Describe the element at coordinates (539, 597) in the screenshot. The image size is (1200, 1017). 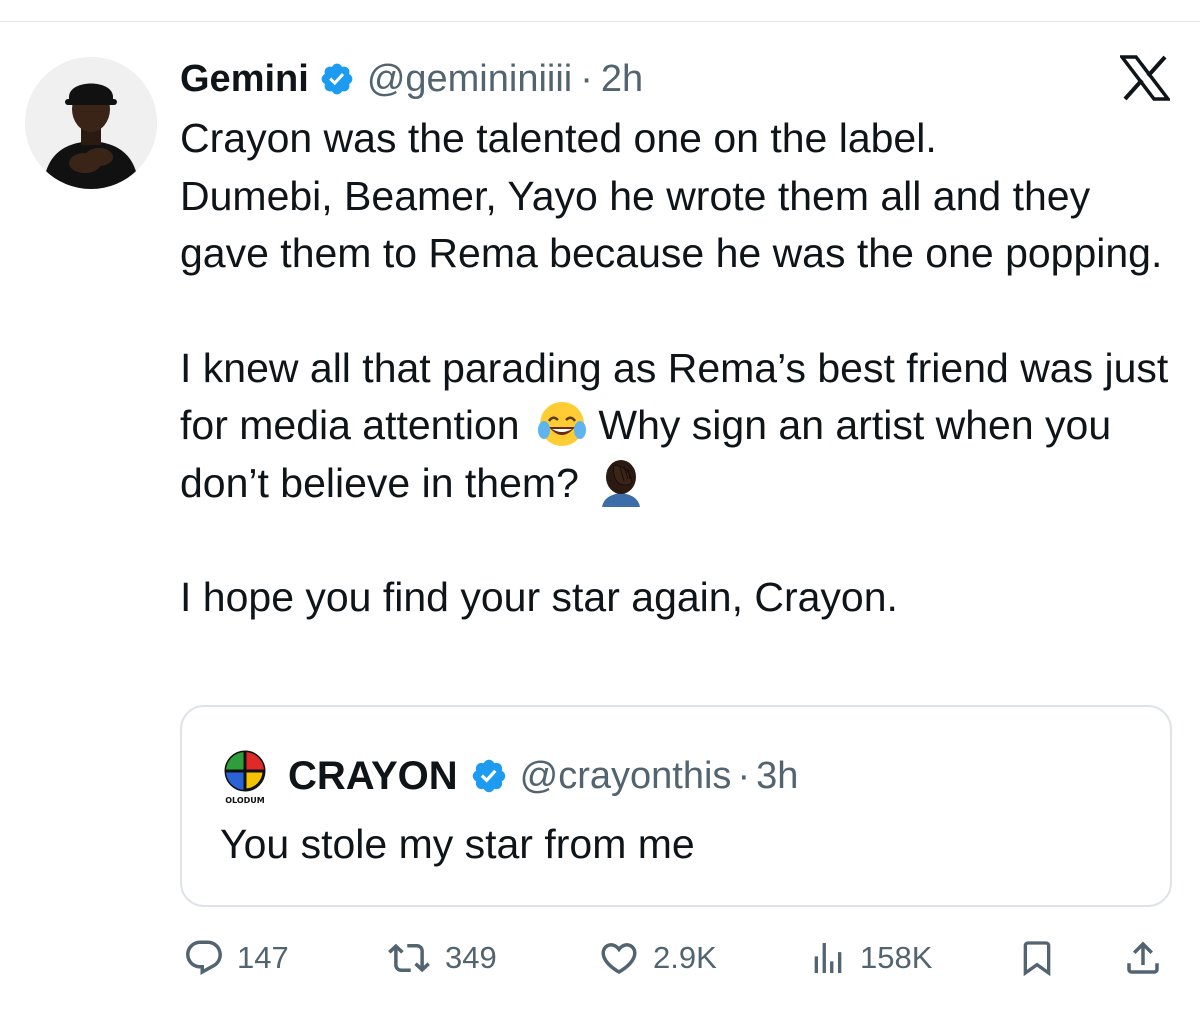
I see `tweet-paragraph: I hope you find your star again, Crayon.` at that location.